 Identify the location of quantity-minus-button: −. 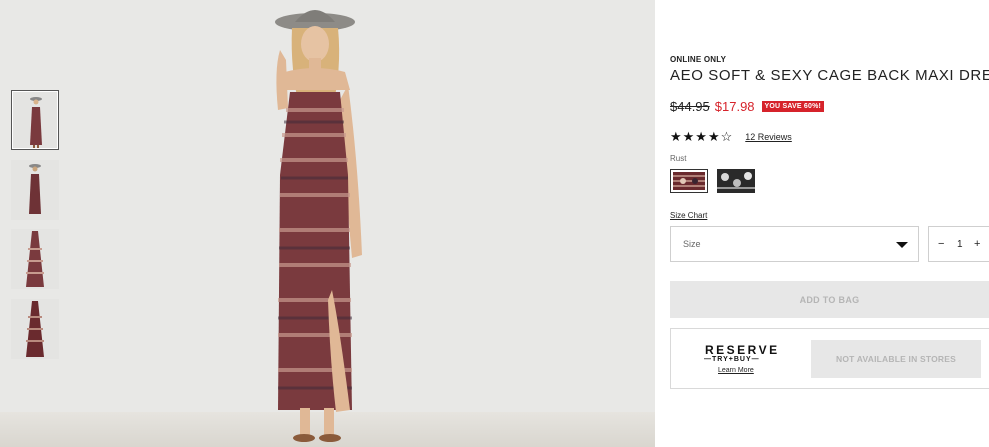
(941, 244).